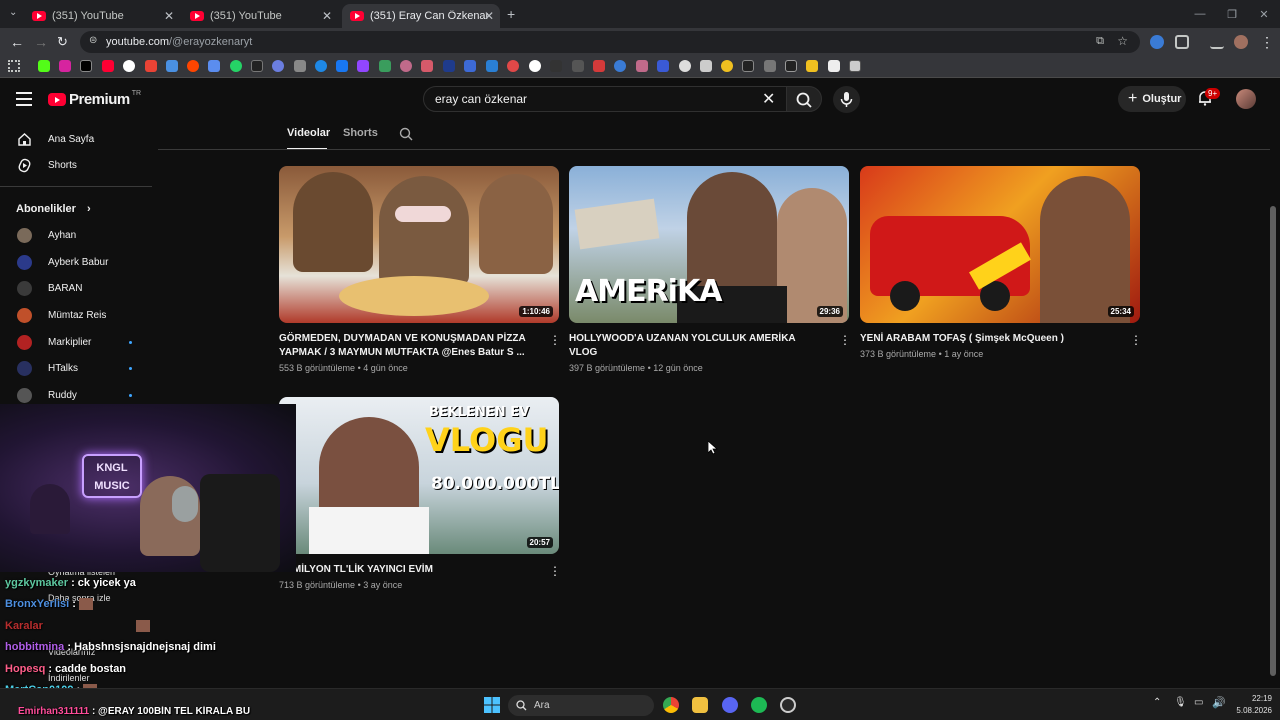  I want to click on video-thumbnail: BEKLENEN EV VLOGU 80.000.000TL 20:57, so click(419, 475).